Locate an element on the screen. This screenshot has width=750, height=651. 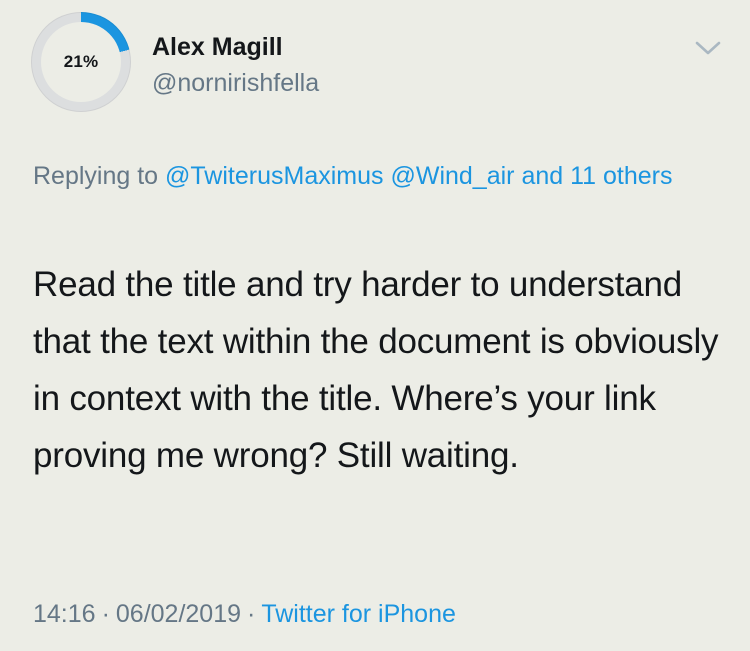
mention-twiterusmaximus: @TwiterusMaximus is located at coordinates (274, 176).